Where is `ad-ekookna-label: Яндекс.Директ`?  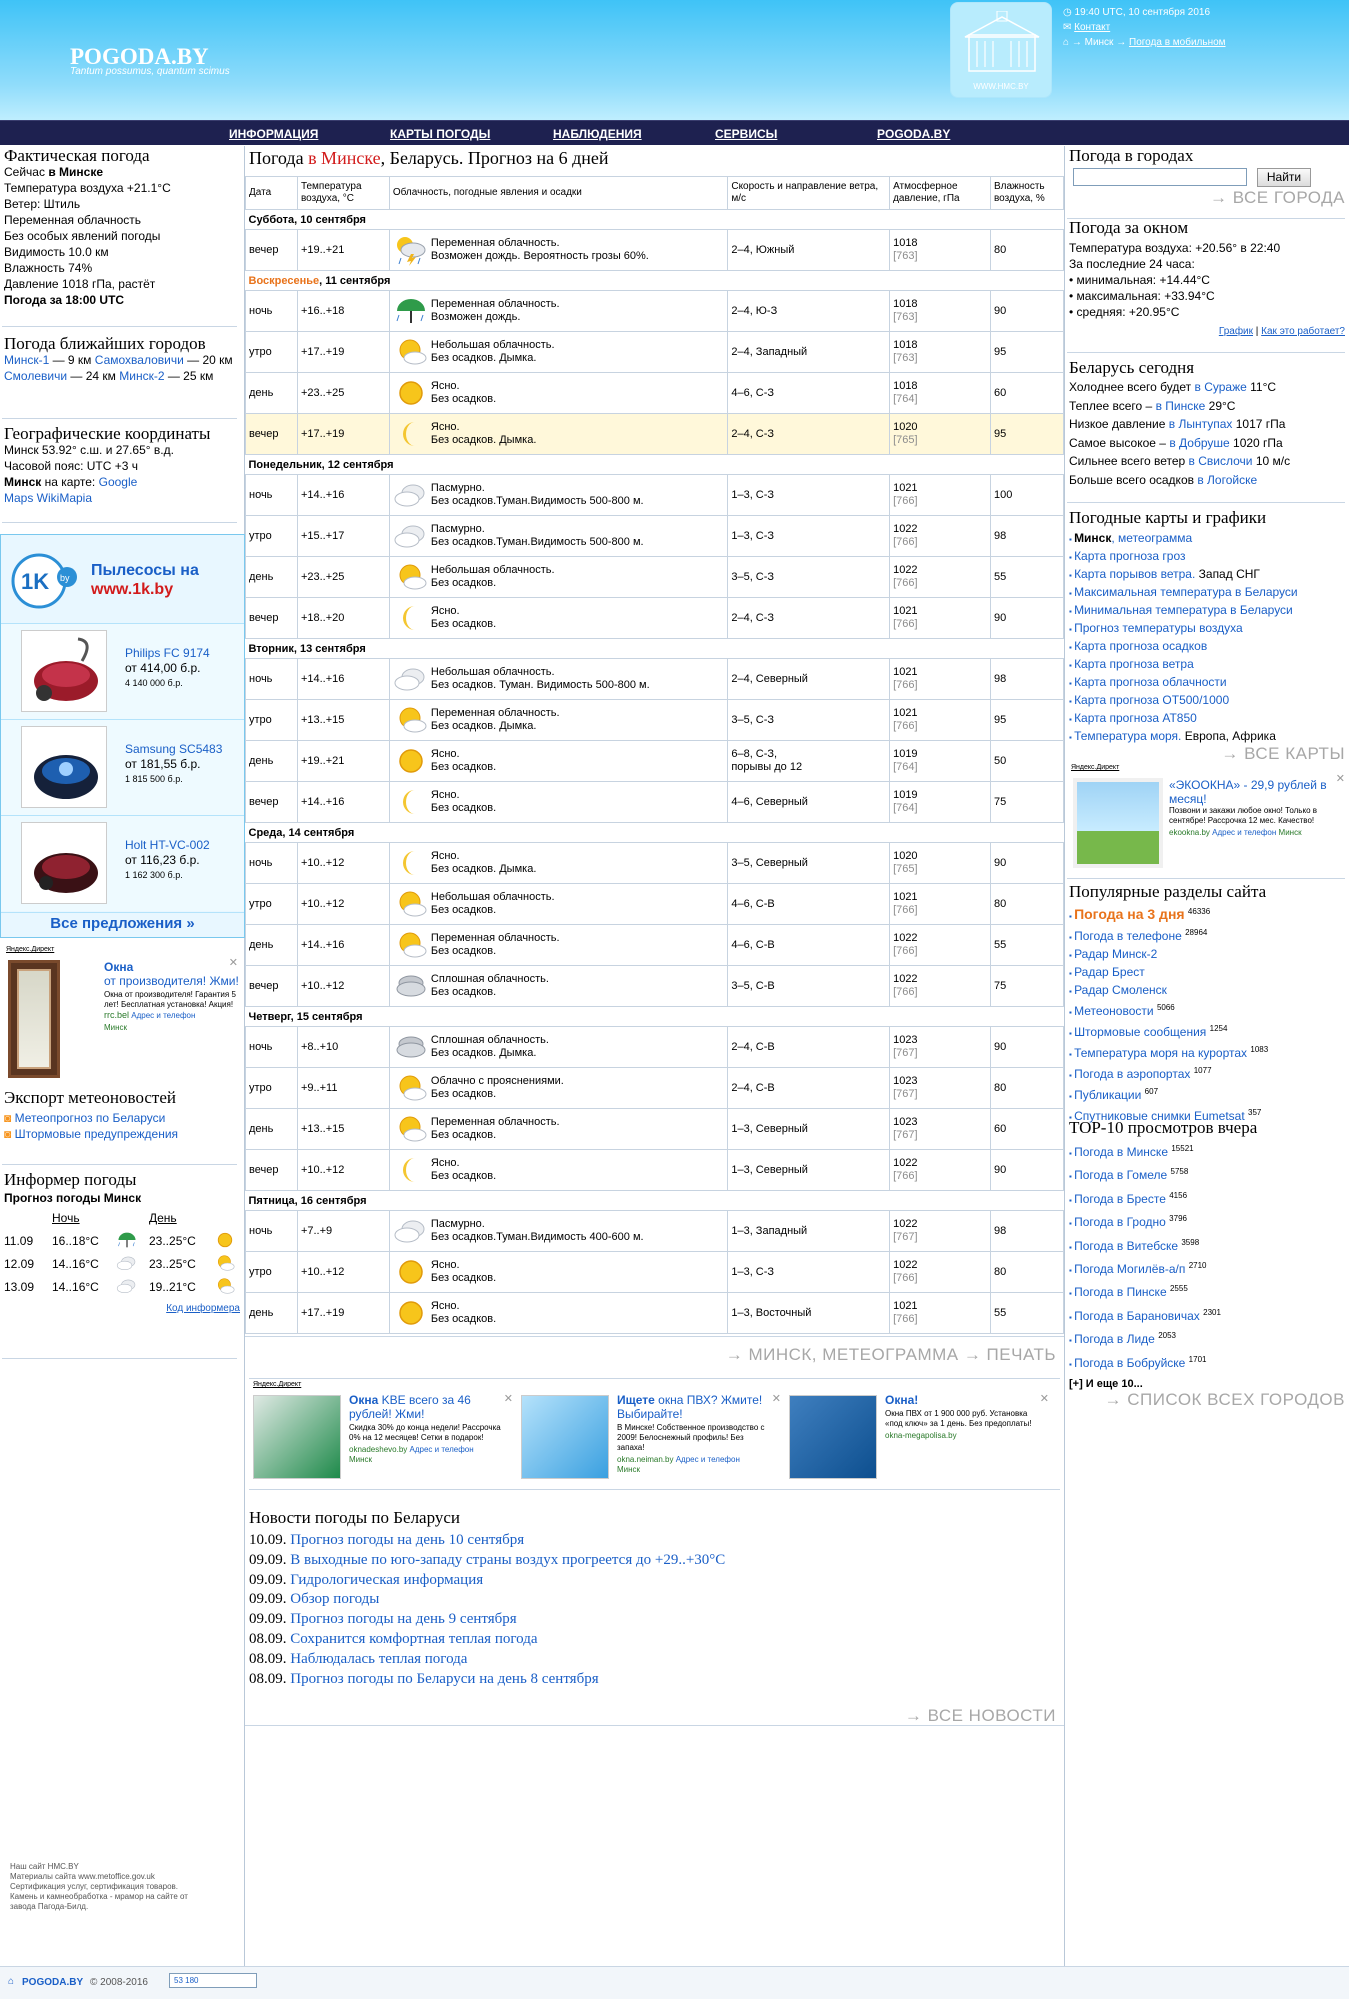 ad-ekookna-label: Яндекс.Директ is located at coordinates (1208, 767).